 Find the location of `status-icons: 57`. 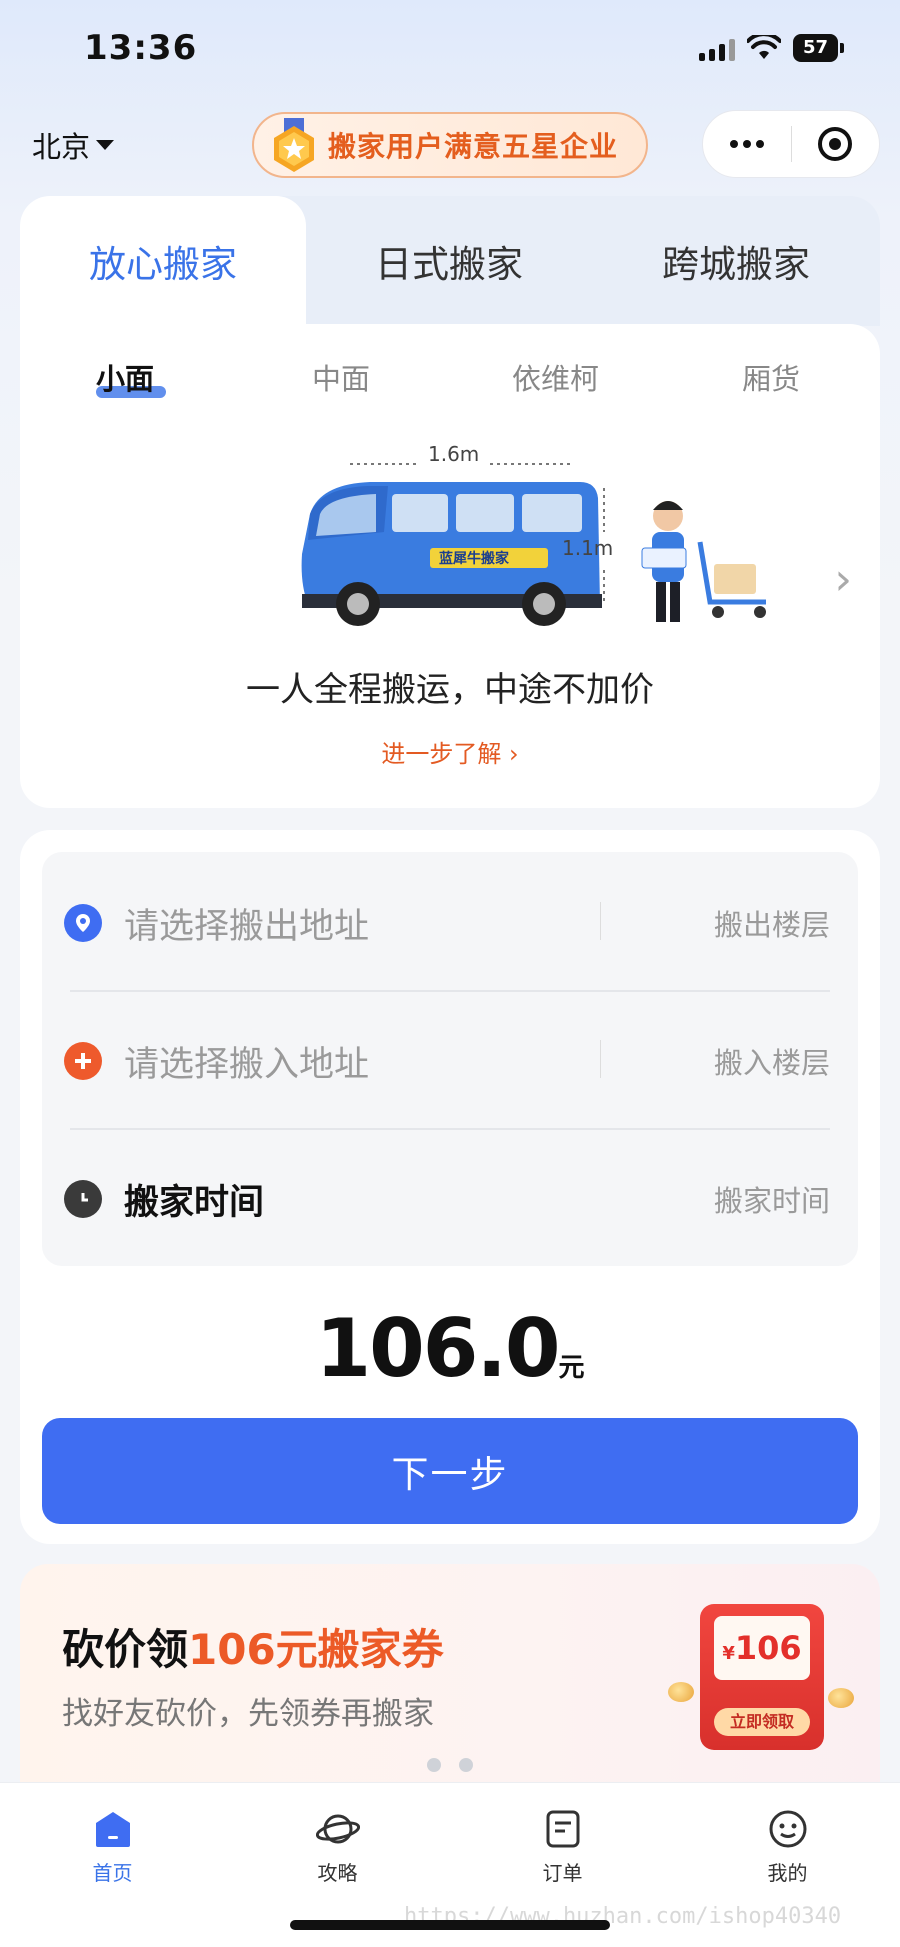

status-icons: 57 is located at coordinates (771, 48).